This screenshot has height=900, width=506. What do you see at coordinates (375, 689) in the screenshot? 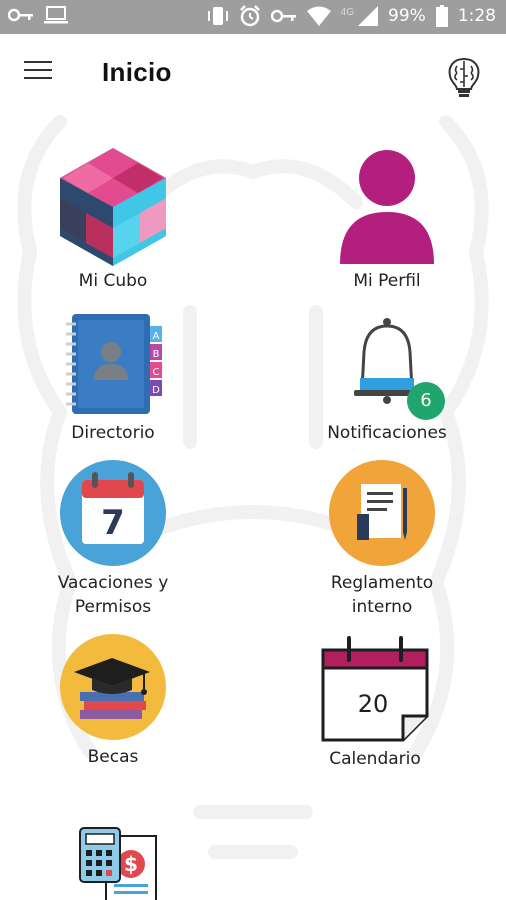
I see `calendar-page-icon: 20` at bounding box center [375, 689].